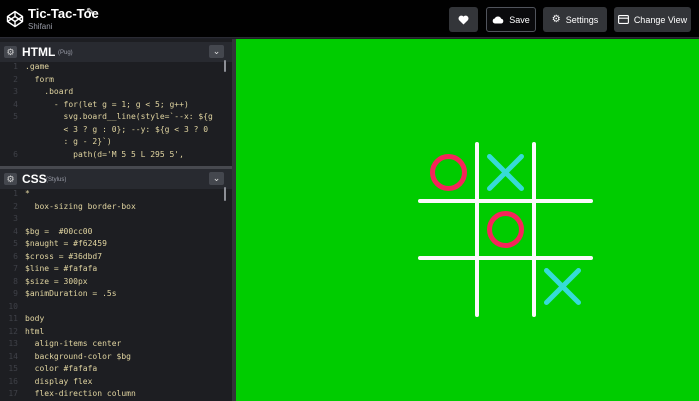  What do you see at coordinates (59, 231) in the screenshot?
I see `code-text: $bg = #00cc00` at bounding box center [59, 231].